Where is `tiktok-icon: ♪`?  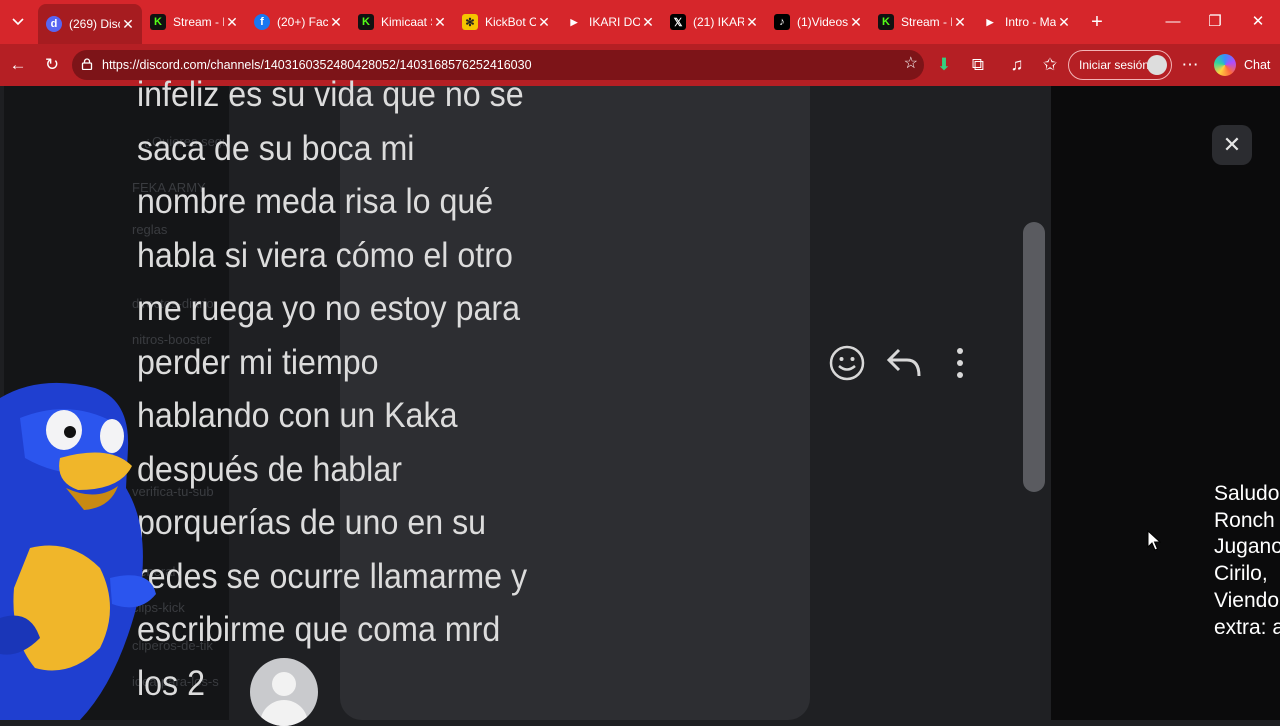
tiktok-icon: ♪ is located at coordinates (782, 22).